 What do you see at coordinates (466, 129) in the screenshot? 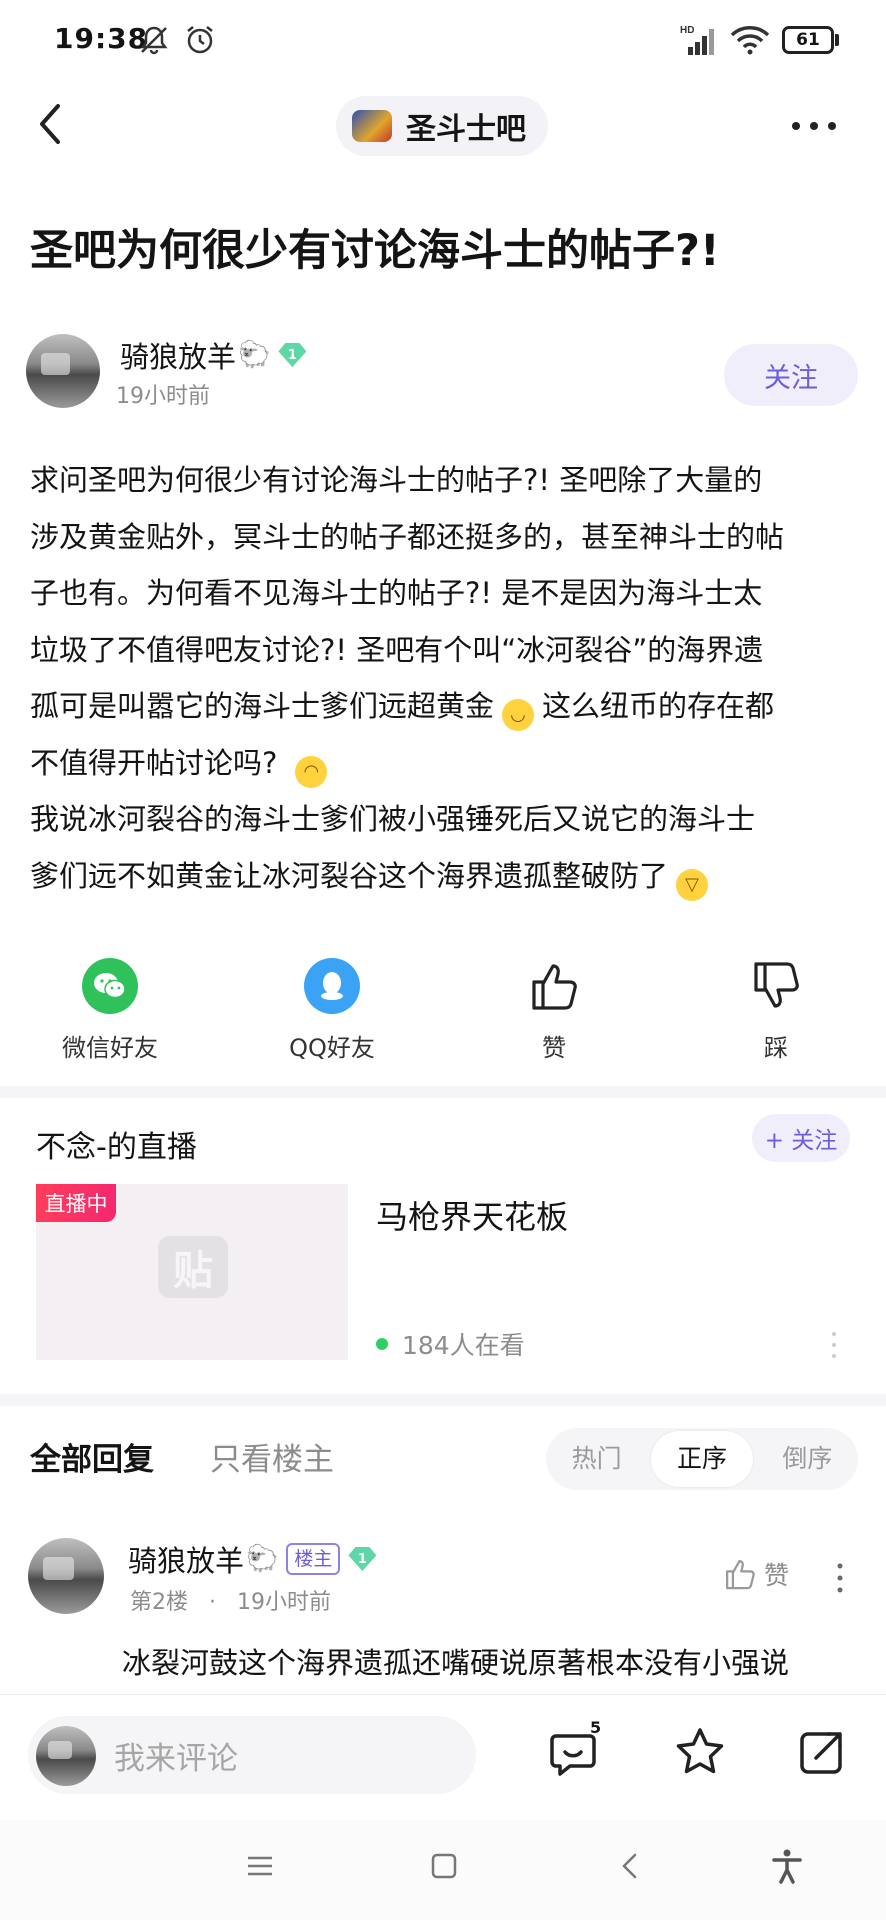
I see `forum-name: 圣斗士吧` at bounding box center [466, 129].